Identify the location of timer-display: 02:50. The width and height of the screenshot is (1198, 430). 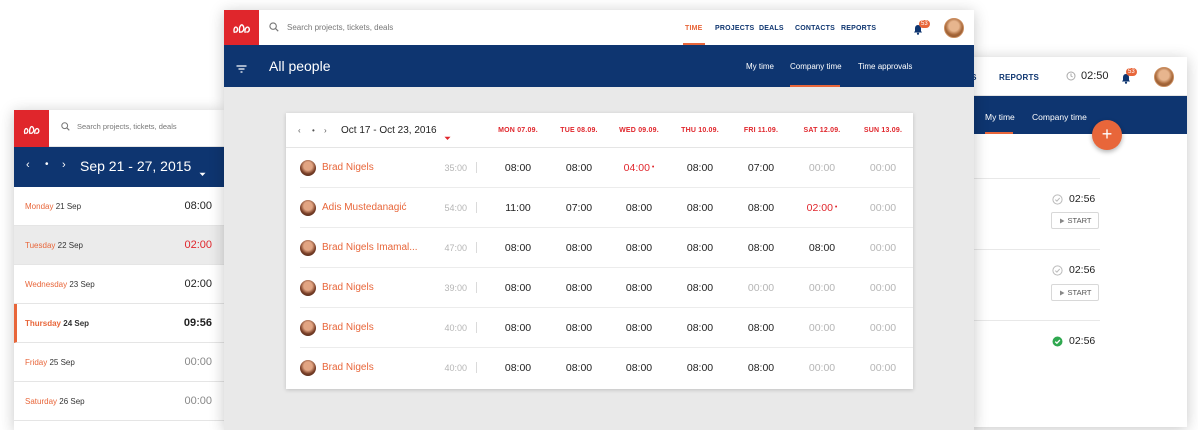
(1087, 76).